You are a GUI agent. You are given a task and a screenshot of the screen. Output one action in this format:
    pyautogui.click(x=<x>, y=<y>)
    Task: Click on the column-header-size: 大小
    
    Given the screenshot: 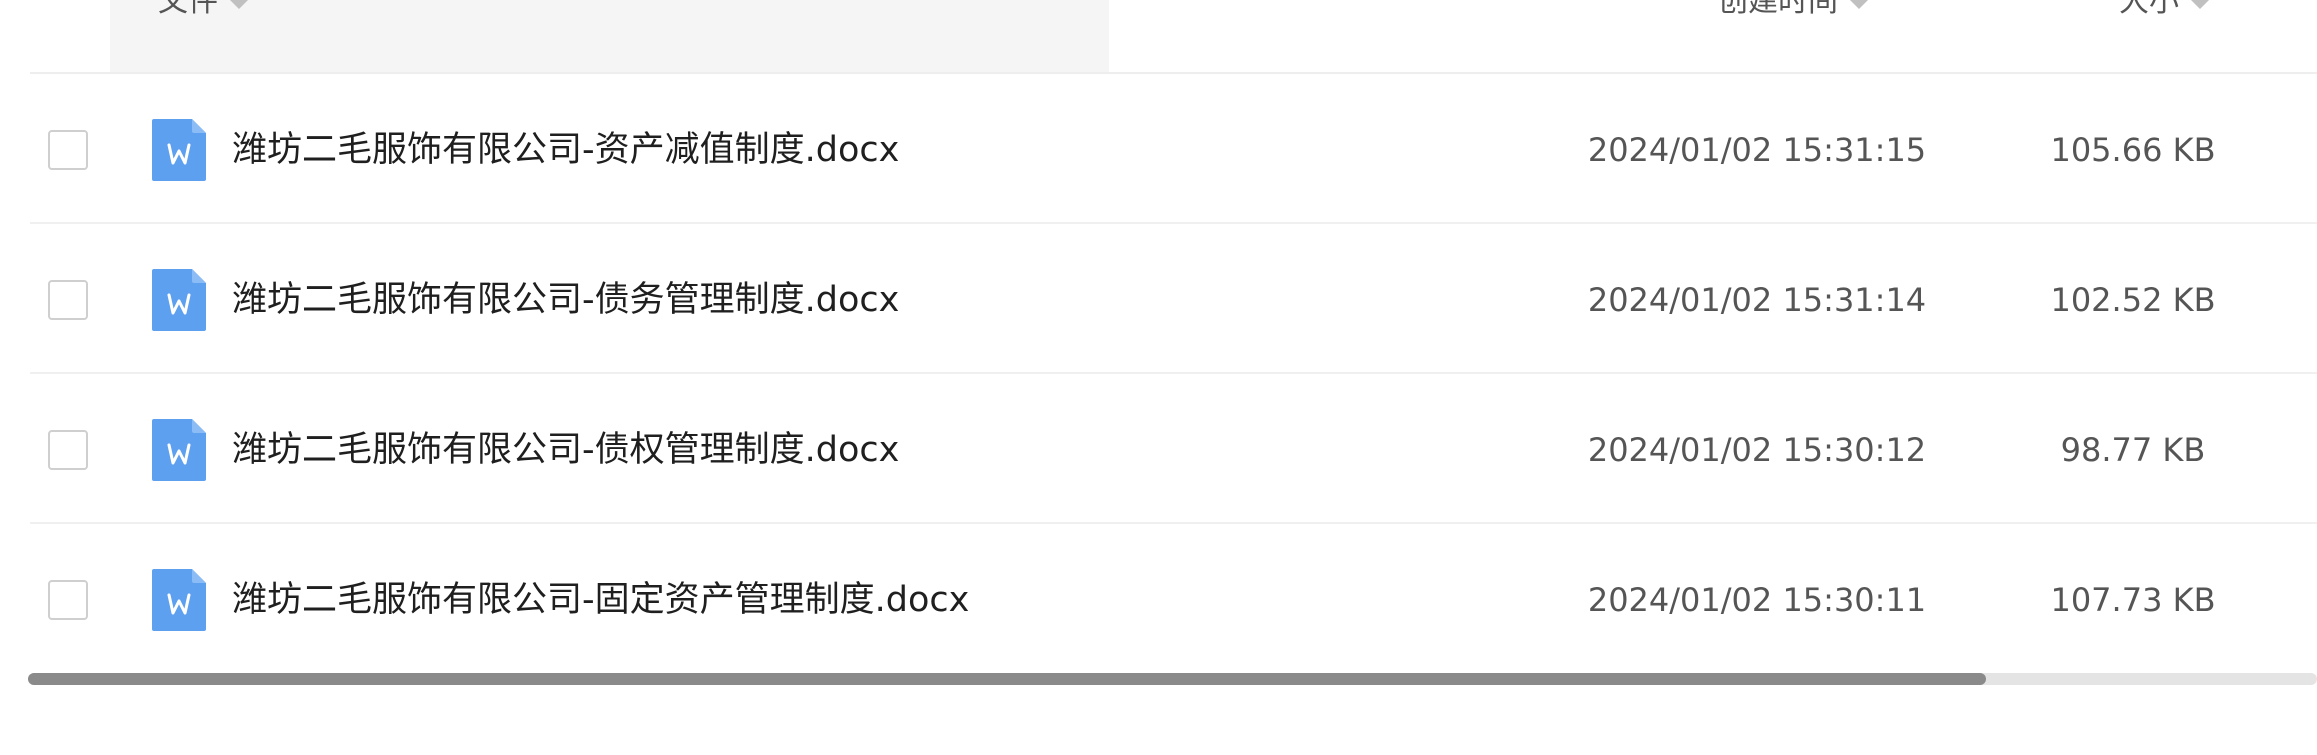 What is the action you would take?
    pyautogui.click(x=2164, y=11)
    